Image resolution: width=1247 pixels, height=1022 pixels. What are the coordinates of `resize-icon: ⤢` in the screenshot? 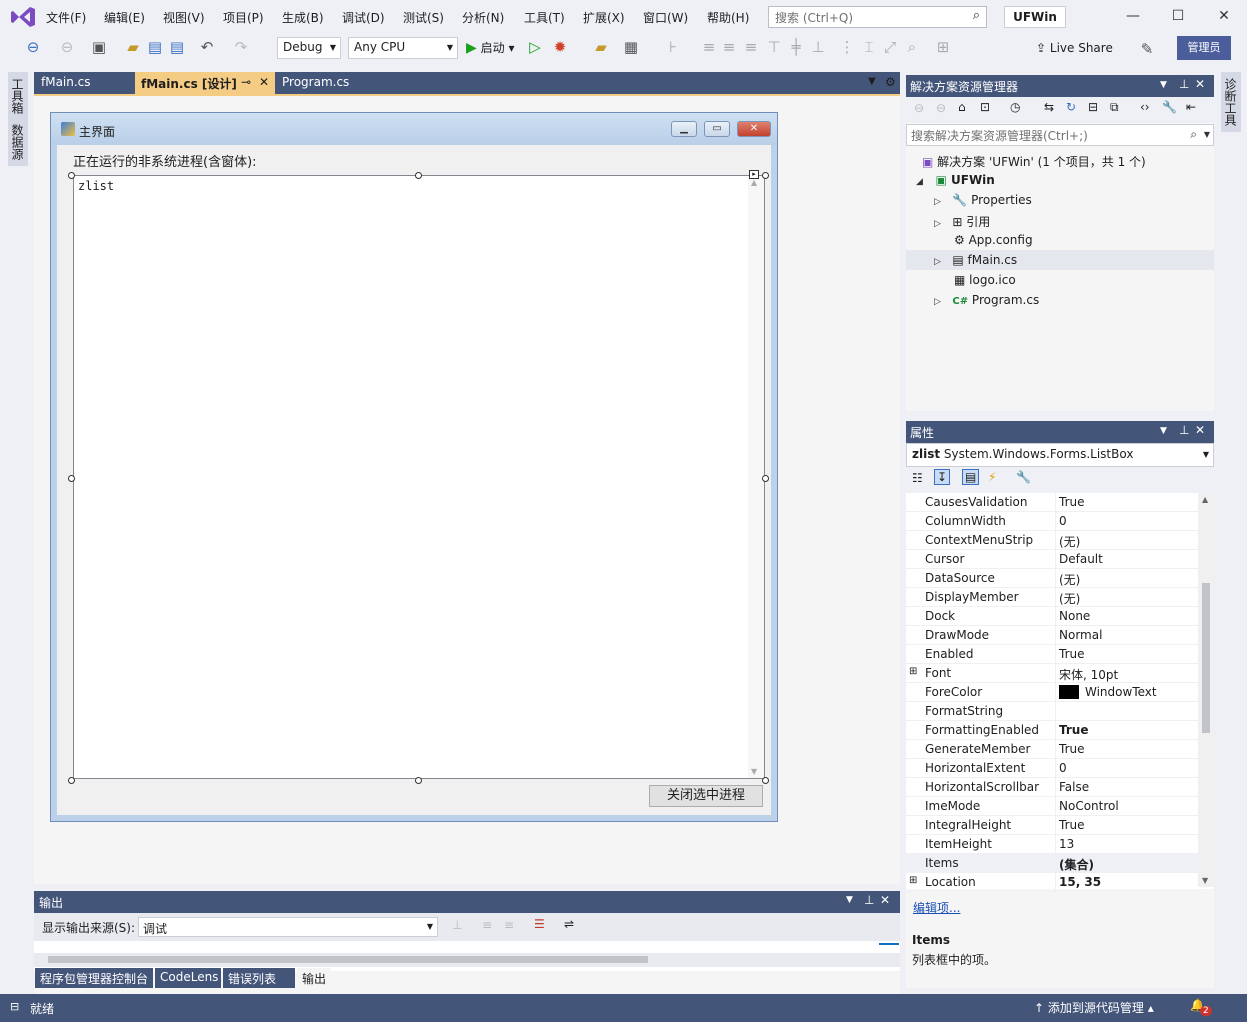 It's located at (890, 47).